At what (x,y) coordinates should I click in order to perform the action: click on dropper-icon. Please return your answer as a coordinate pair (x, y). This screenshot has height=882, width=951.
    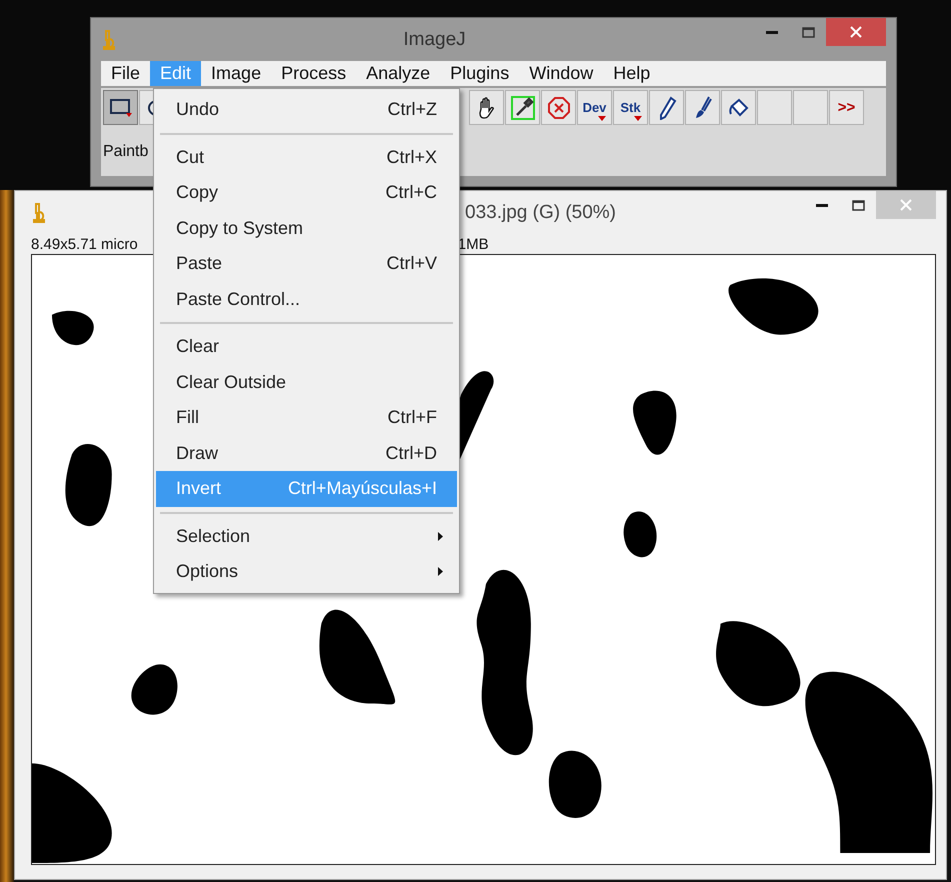
    Looking at the image, I should click on (522, 108).